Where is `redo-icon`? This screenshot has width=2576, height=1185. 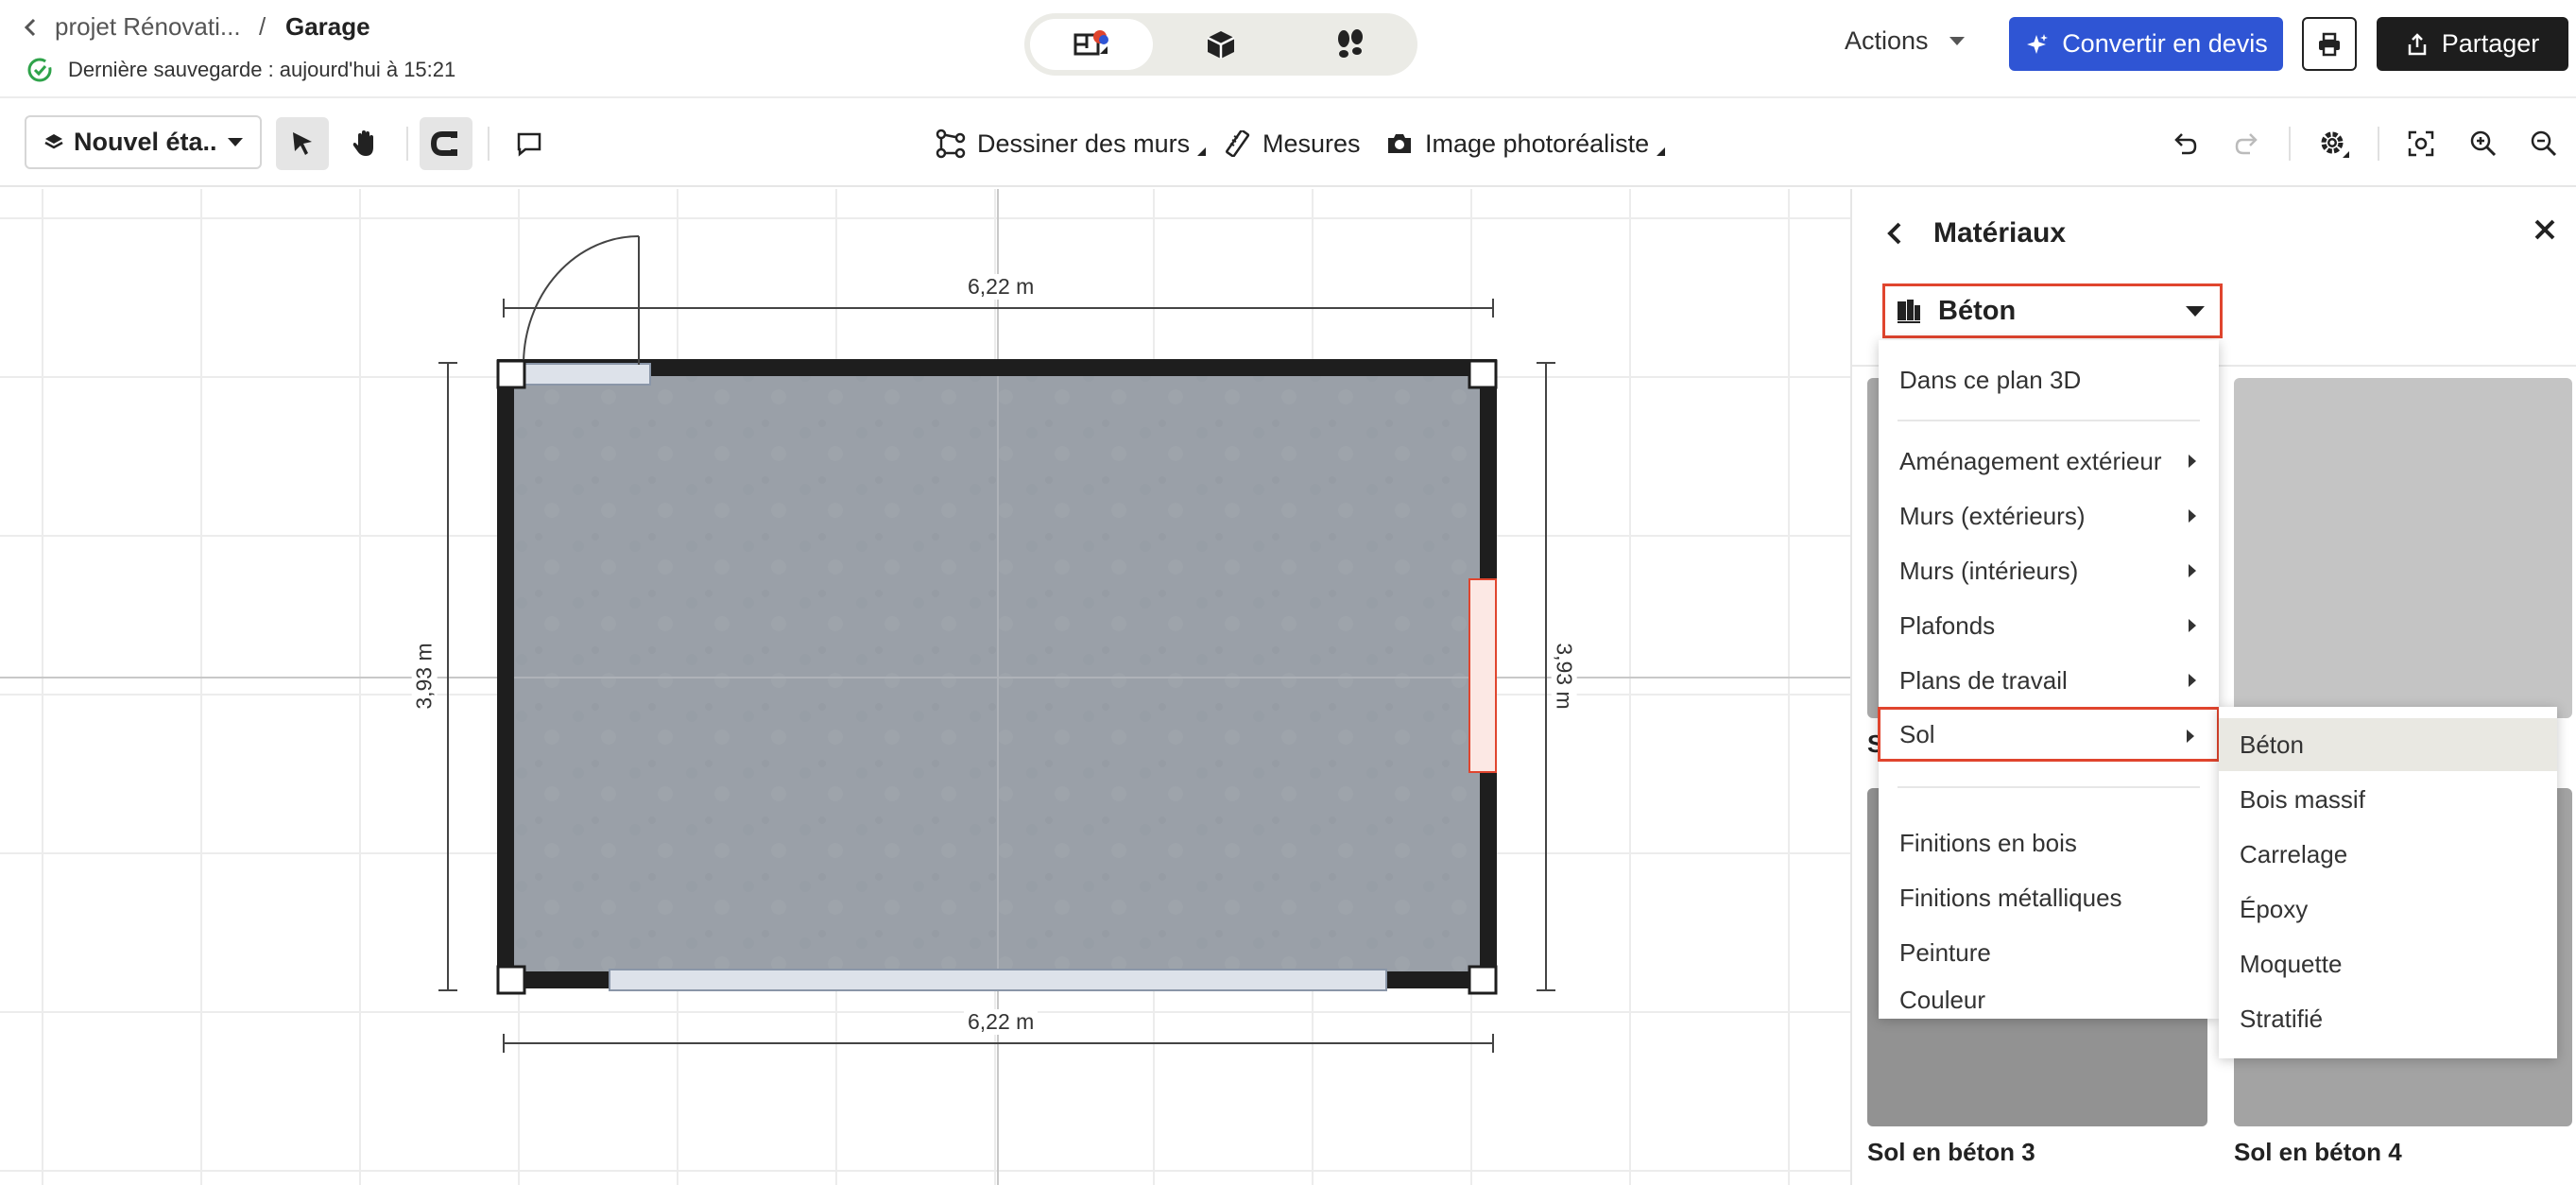 redo-icon is located at coordinates (2247, 143).